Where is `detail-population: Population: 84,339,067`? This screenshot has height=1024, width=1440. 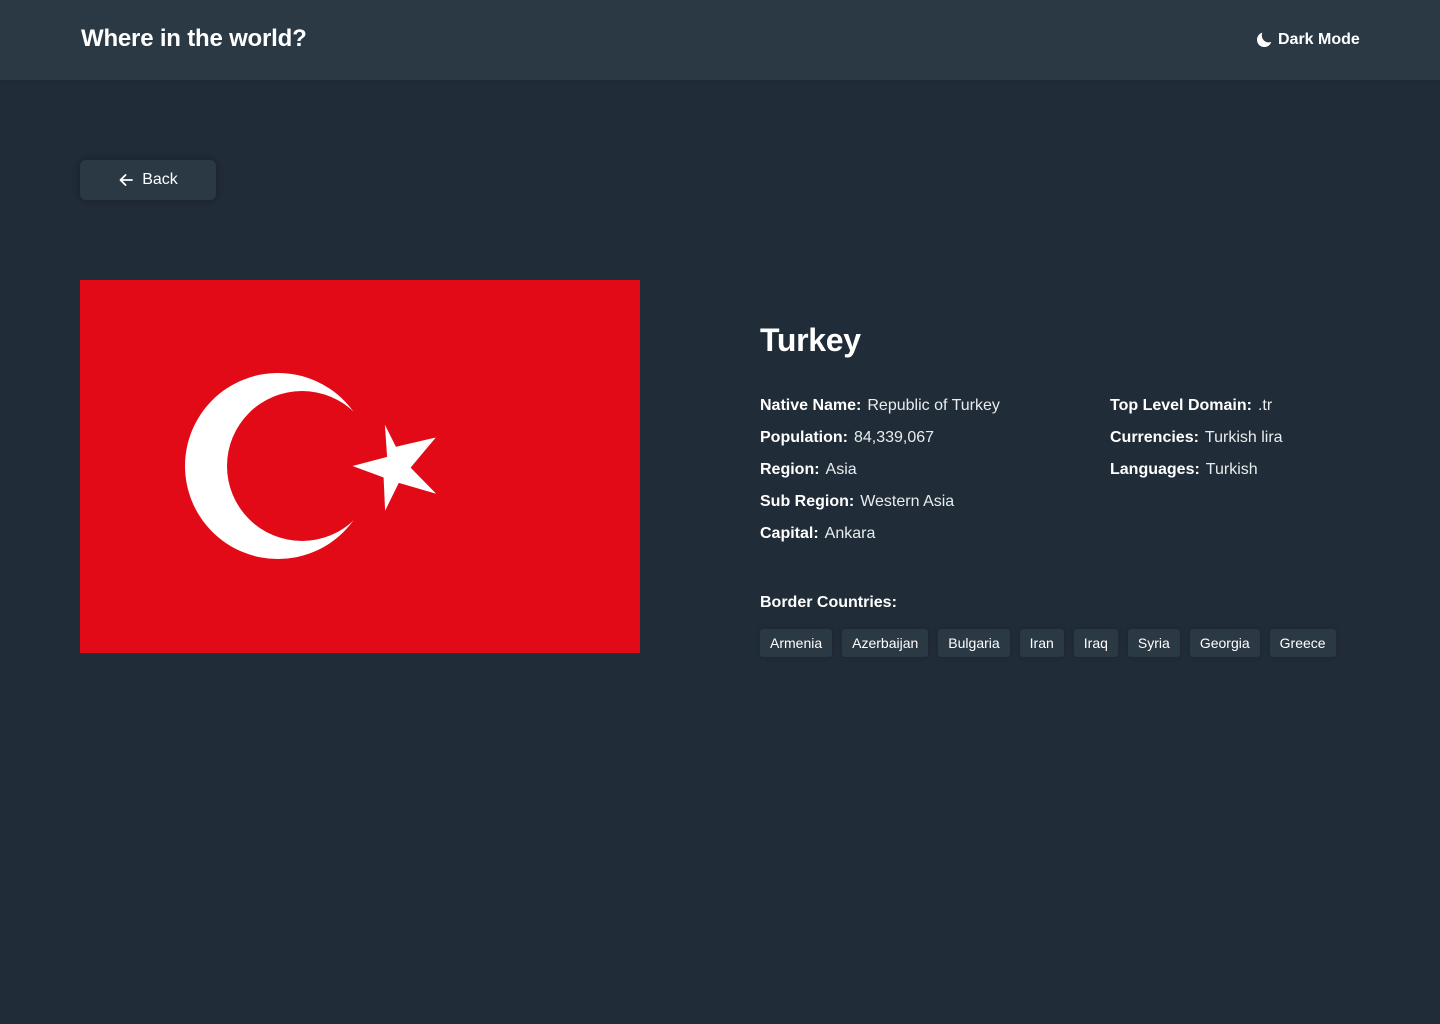 detail-population: Population: 84,339,067 is located at coordinates (930, 438).